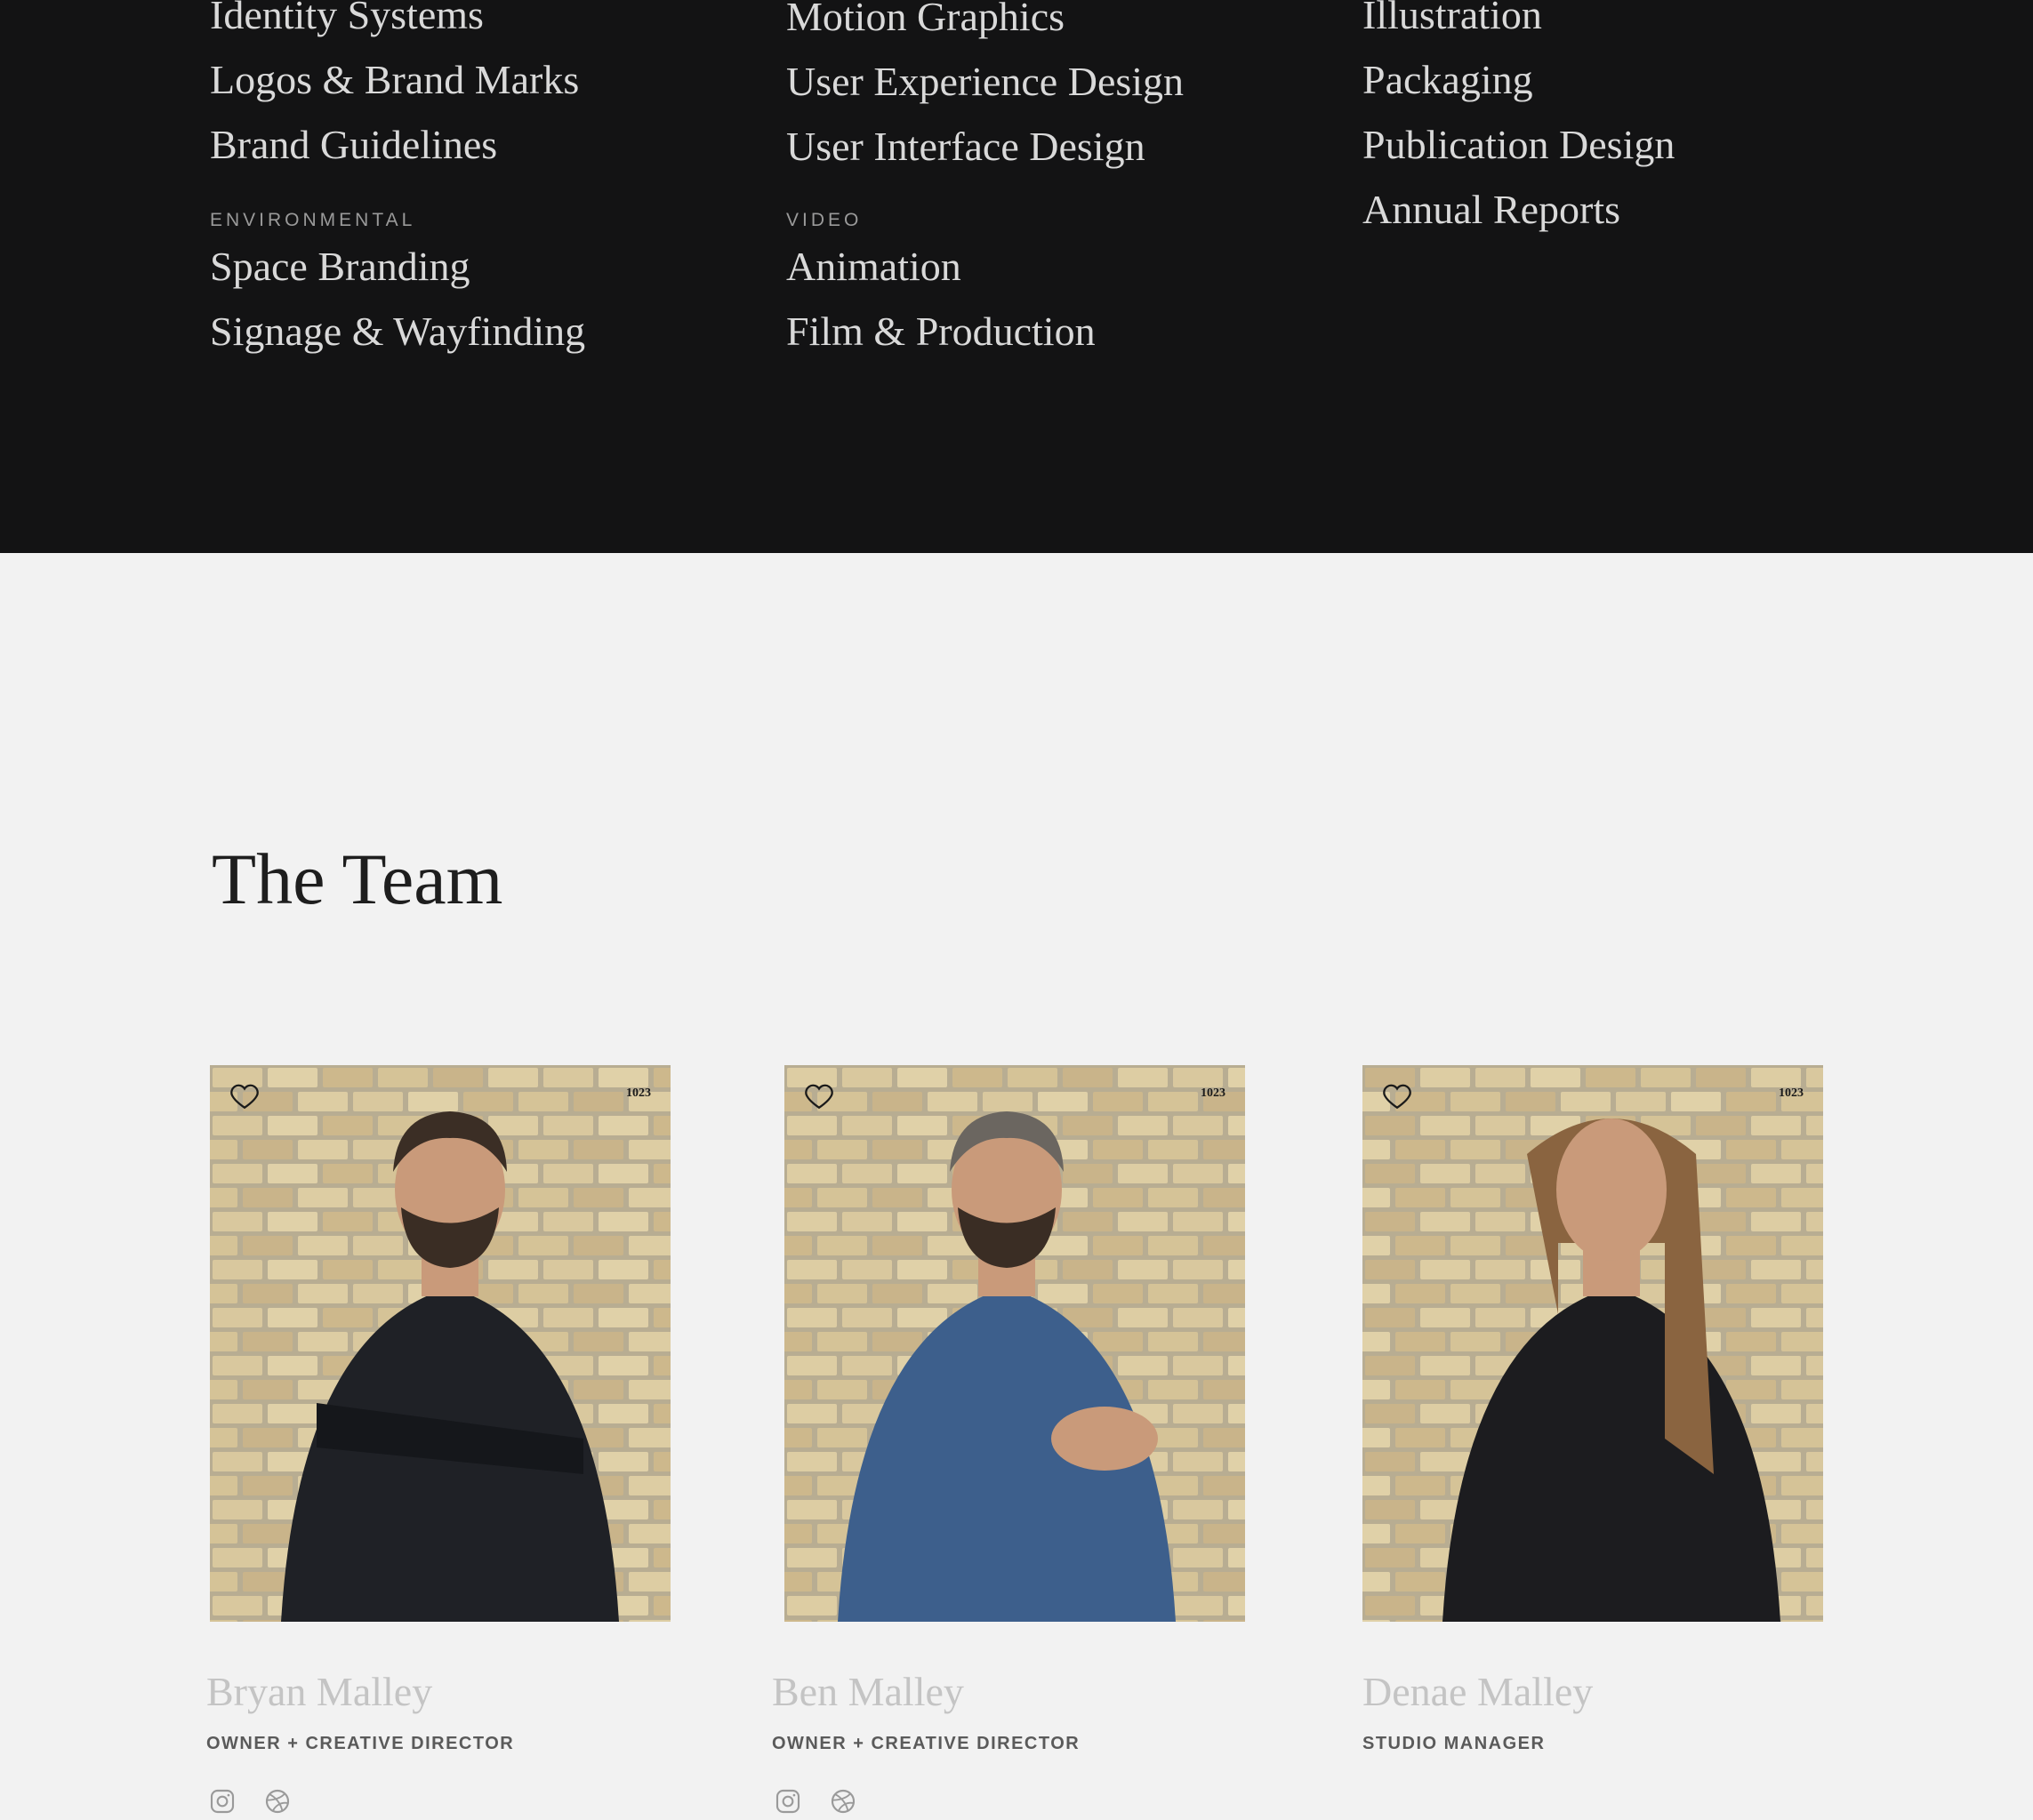 The width and height of the screenshot is (2033, 1820). What do you see at coordinates (941, 331) in the screenshot?
I see `service-link-film-production: Film & Production` at bounding box center [941, 331].